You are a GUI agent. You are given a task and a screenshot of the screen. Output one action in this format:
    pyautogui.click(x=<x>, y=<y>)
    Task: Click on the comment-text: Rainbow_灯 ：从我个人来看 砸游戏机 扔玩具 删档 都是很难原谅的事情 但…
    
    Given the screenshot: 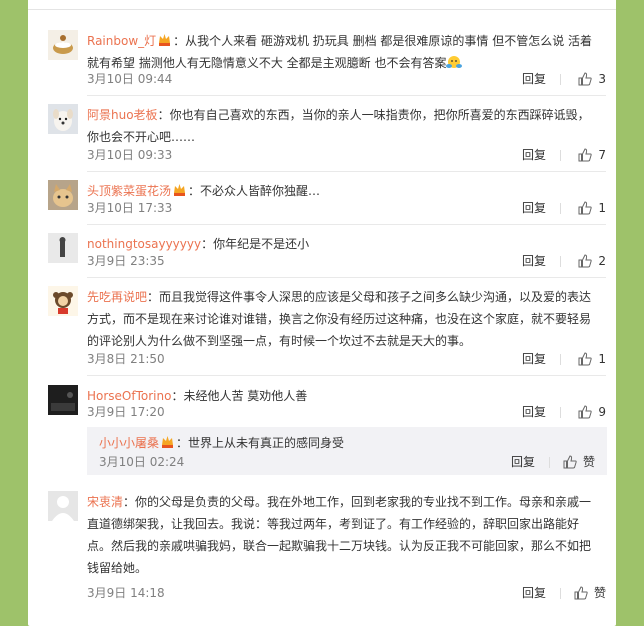 What is the action you would take?
    pyautogui.click(x=340, y=51)
    